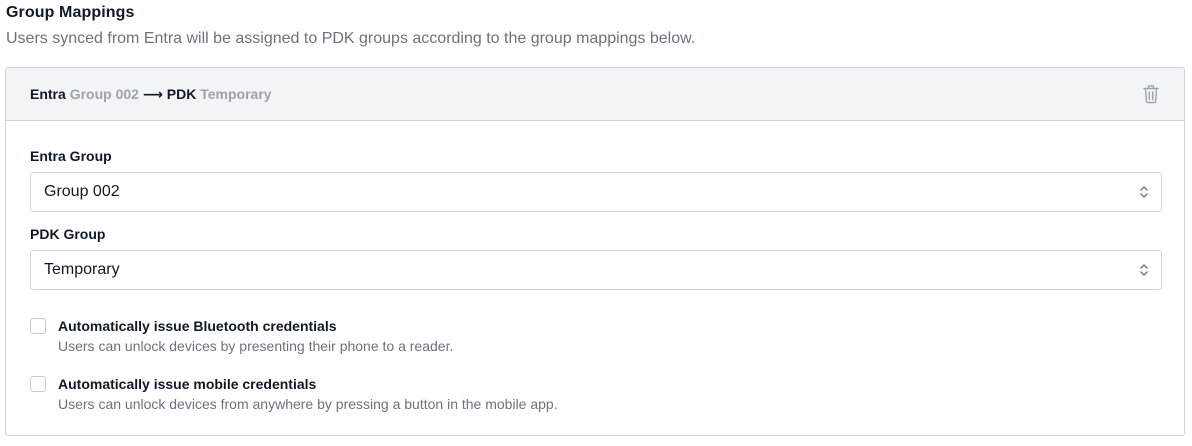 Image resolution: width=1192 pixels, height=446 pixels. I want to click on mapping-header: Entra Group 002 ⟶ PDK Temporary, so click(595, 94).